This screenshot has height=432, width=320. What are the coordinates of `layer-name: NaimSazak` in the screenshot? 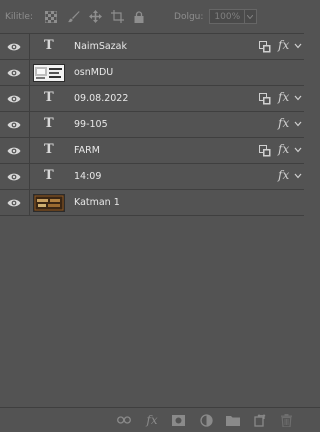 It's located at (100, 46).